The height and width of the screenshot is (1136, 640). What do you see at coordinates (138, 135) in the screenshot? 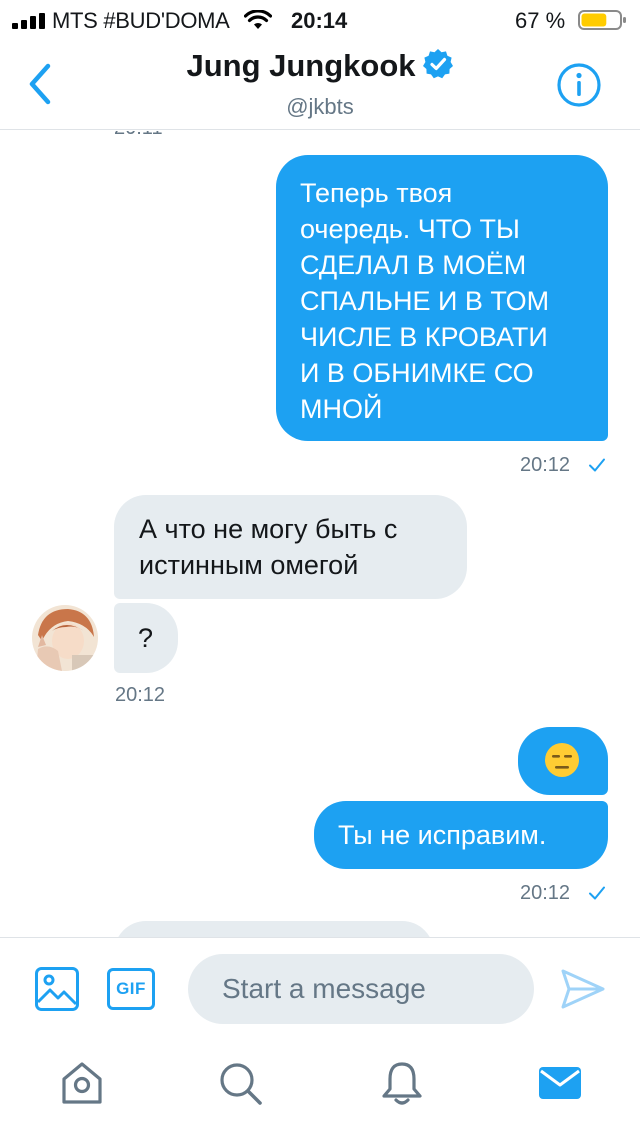
I see `message-timestamp: 20:11` at bounding box center [138, 135].